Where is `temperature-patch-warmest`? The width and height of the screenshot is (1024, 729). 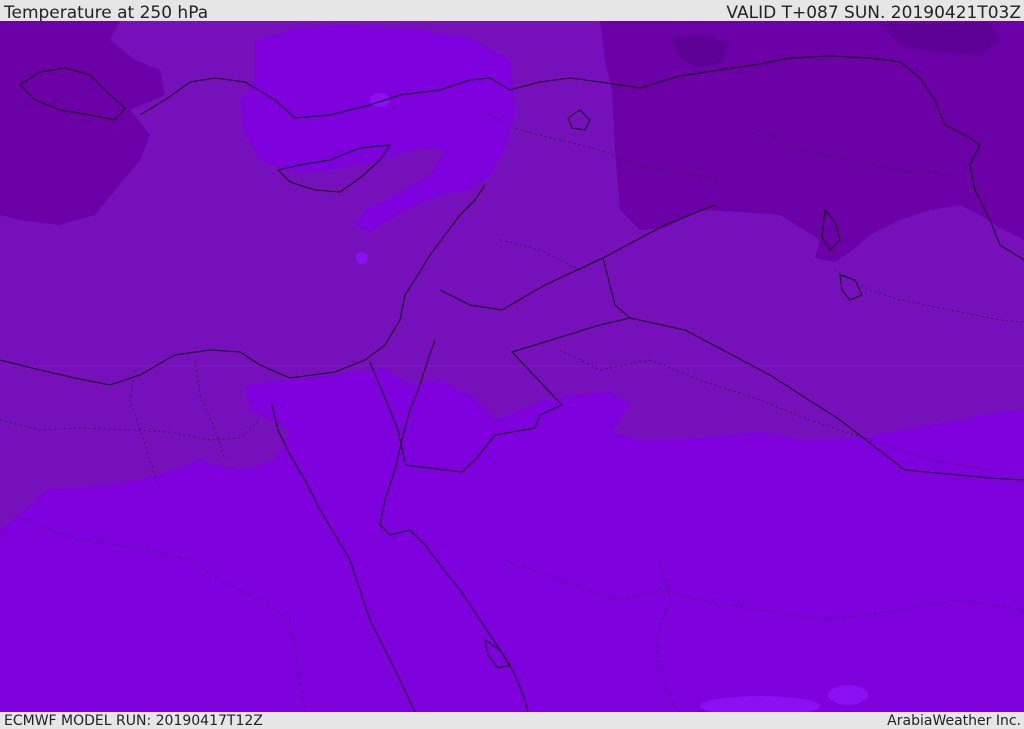 temperature-patch-warmest is located at coordinates (380, 100).